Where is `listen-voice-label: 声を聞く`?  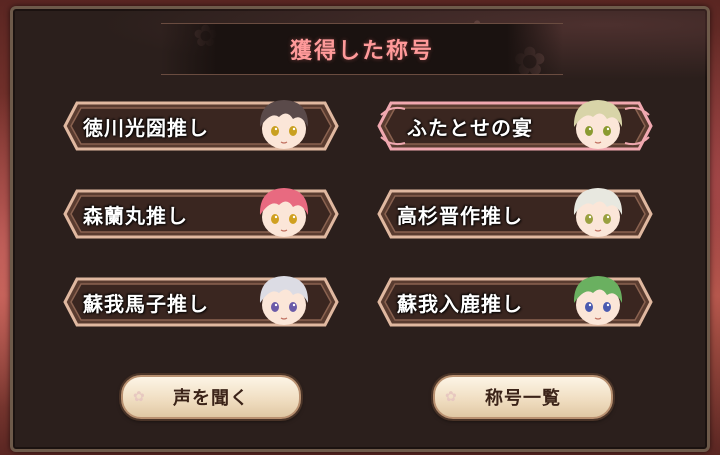 listen-voice-label: 声を聞く is located at coordinates (211, 398).